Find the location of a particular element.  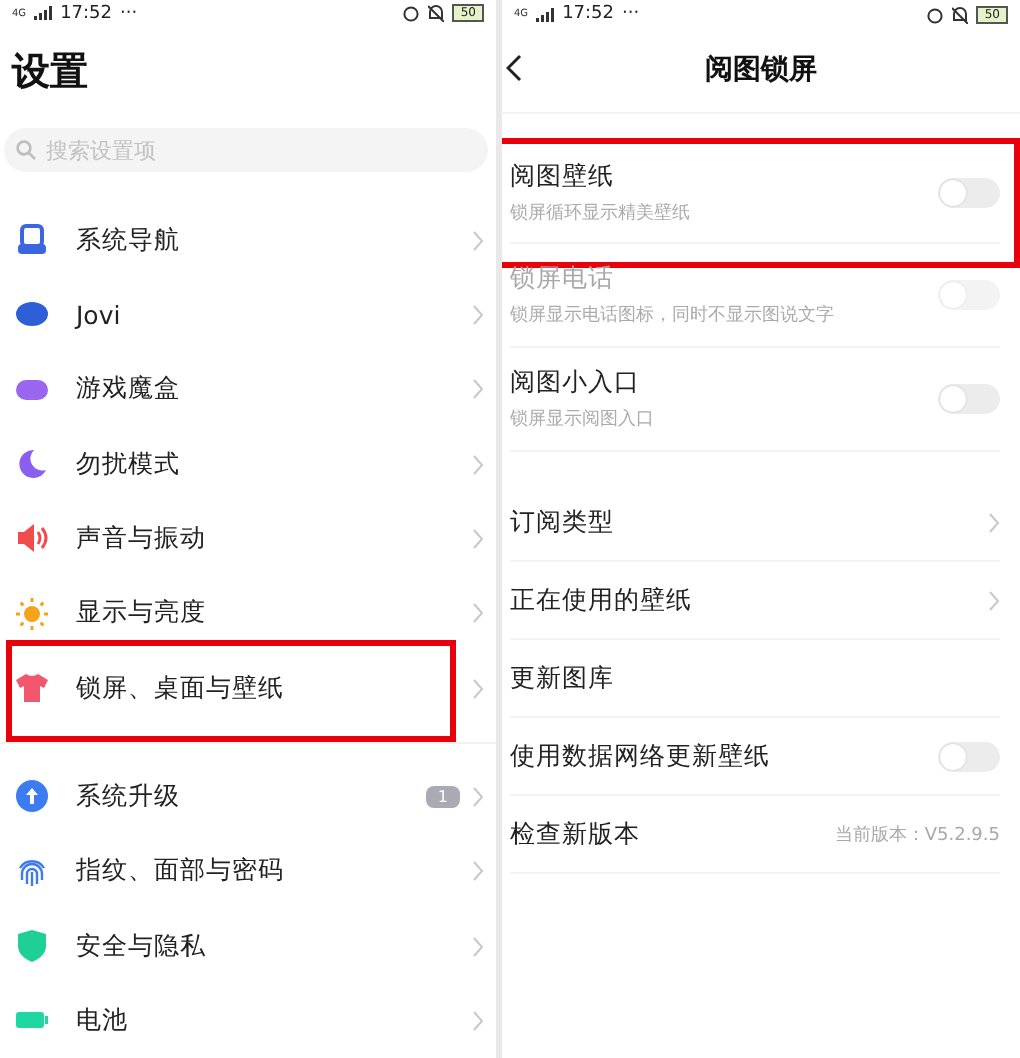

page-title: 阅图锁屏 is located at coordinates (761, 70).